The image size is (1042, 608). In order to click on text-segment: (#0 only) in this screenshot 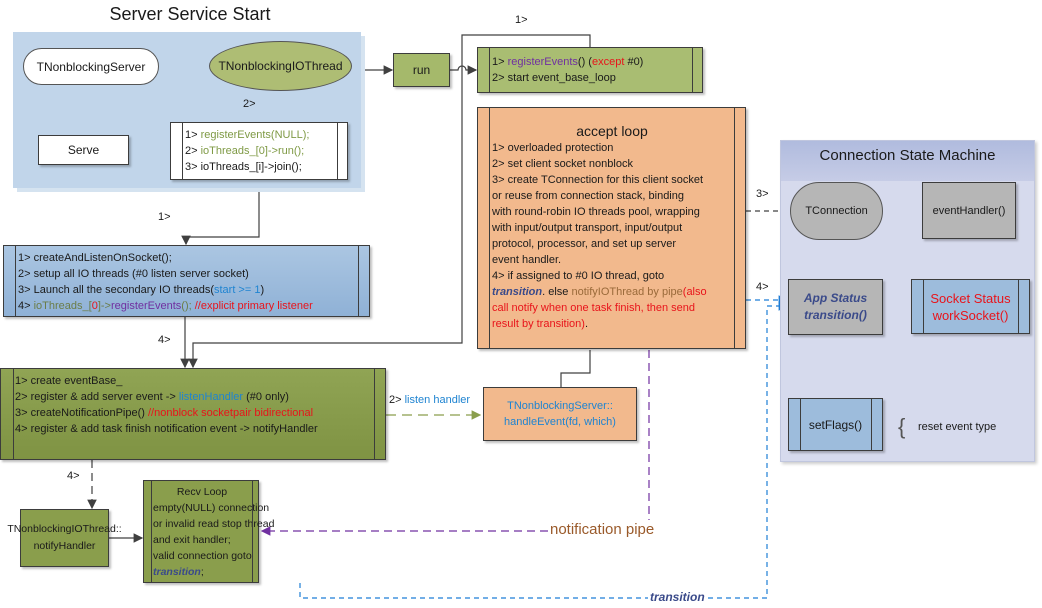, I will do `click(266, 397)`.